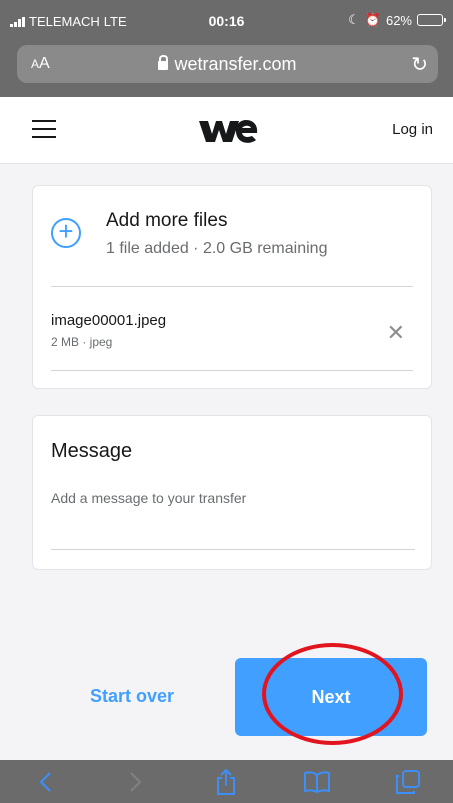  What do you see at coordinates (412, 129) in the screenshot?
I see `login-link: Log in` at bounding box center [412, 129].